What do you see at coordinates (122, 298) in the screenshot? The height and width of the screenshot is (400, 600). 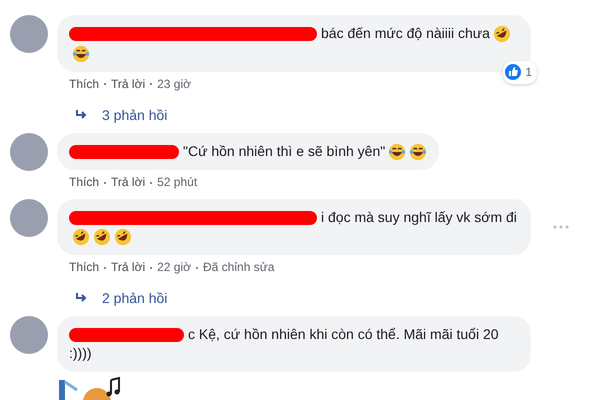 I see `view-replies-link: 2 phản hồi` at bounding box center [122, 298].